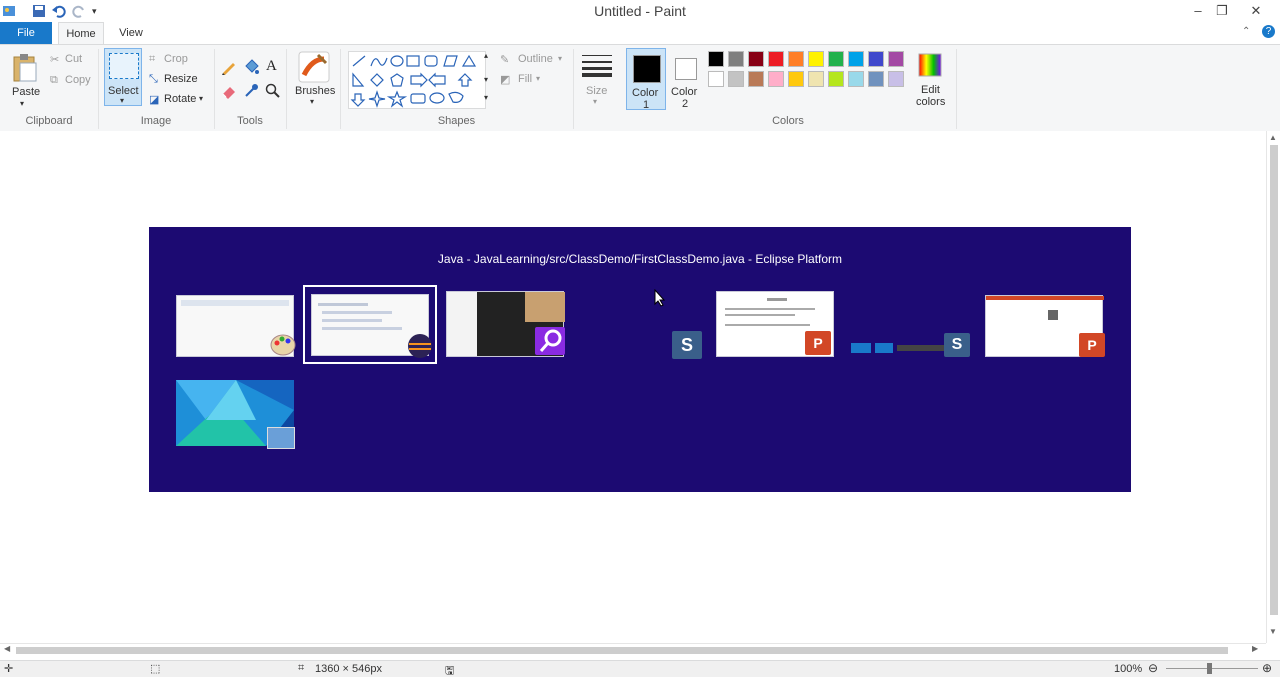 This screenshot has width=1280, height=681. Describe the element at coordinates (486, 55) in the screenshot. I see `shapes-scroll-up-icon: ▴` at that location.